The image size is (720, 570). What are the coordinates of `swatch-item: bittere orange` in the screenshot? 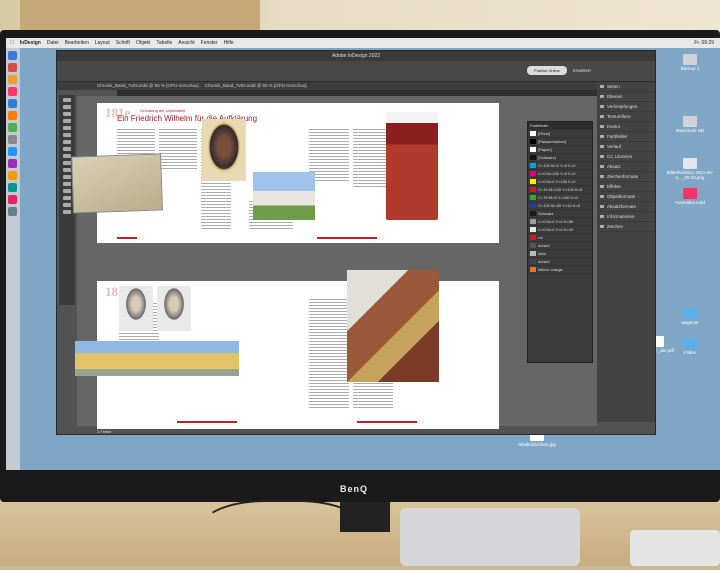 It's located at (560, 270).